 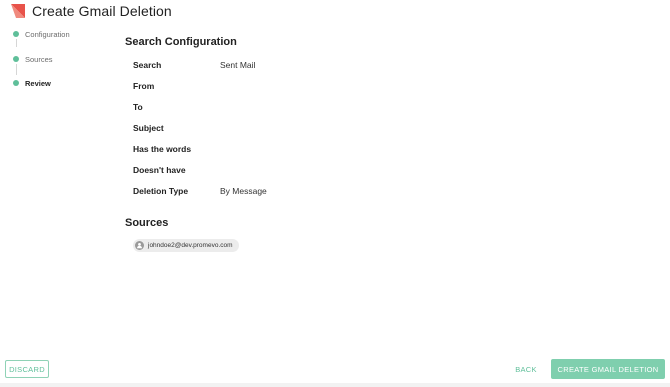 I want to click on page-title: Create Gmail Deletion, so click(x=102, y=11).